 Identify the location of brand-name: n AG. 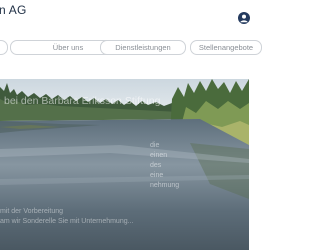
(13, 10).